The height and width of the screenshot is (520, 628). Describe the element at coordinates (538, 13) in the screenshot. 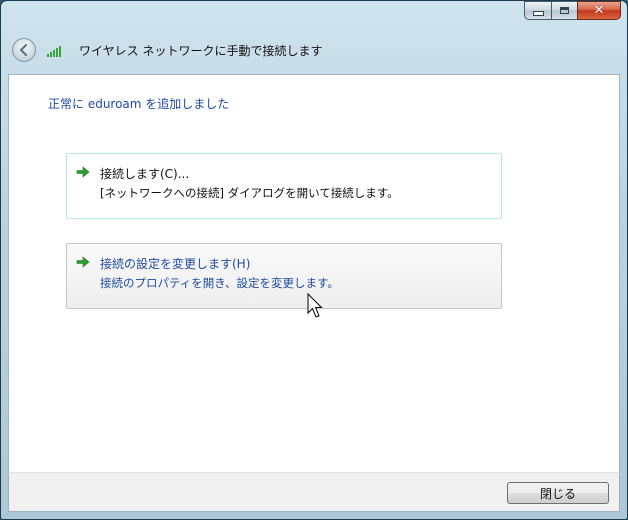

I see `minimize-icon` at that location.